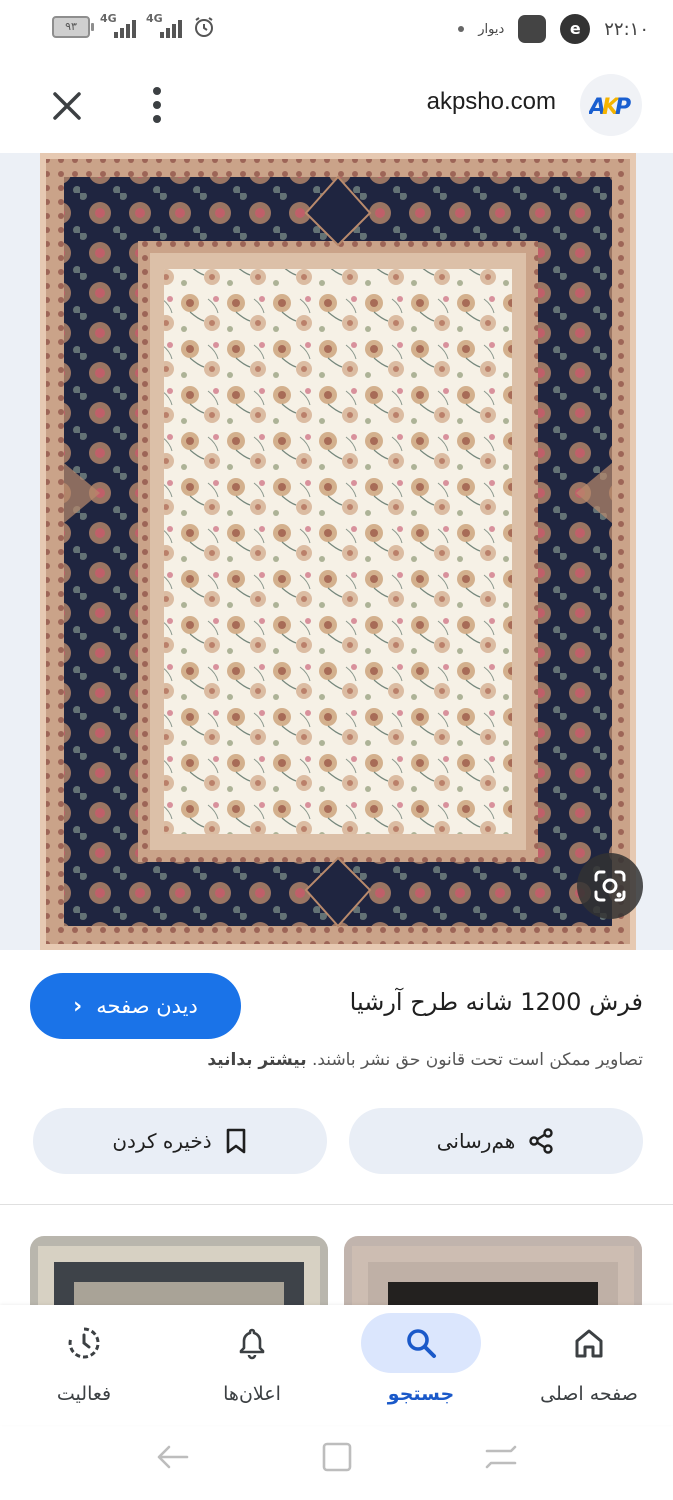 Image resolution: width=673 pixels, height=1500 pixels. I want to click on search-icon, so click(421, 1343).